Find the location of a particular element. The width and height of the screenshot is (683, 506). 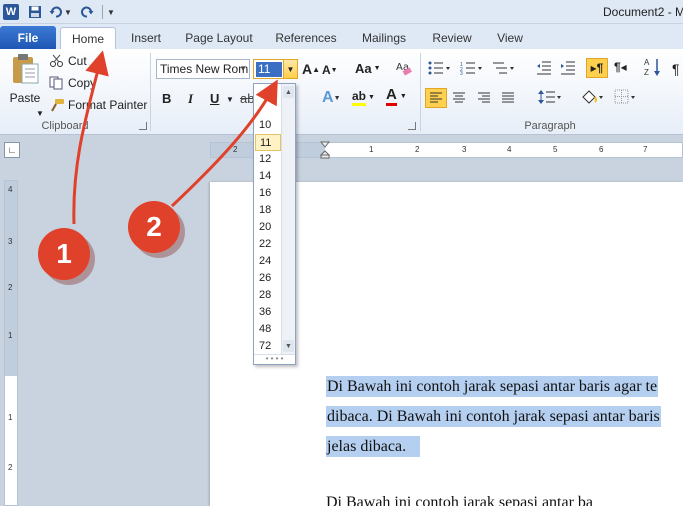

callout-badge-1: 1 is located at coordinates (64, 254).